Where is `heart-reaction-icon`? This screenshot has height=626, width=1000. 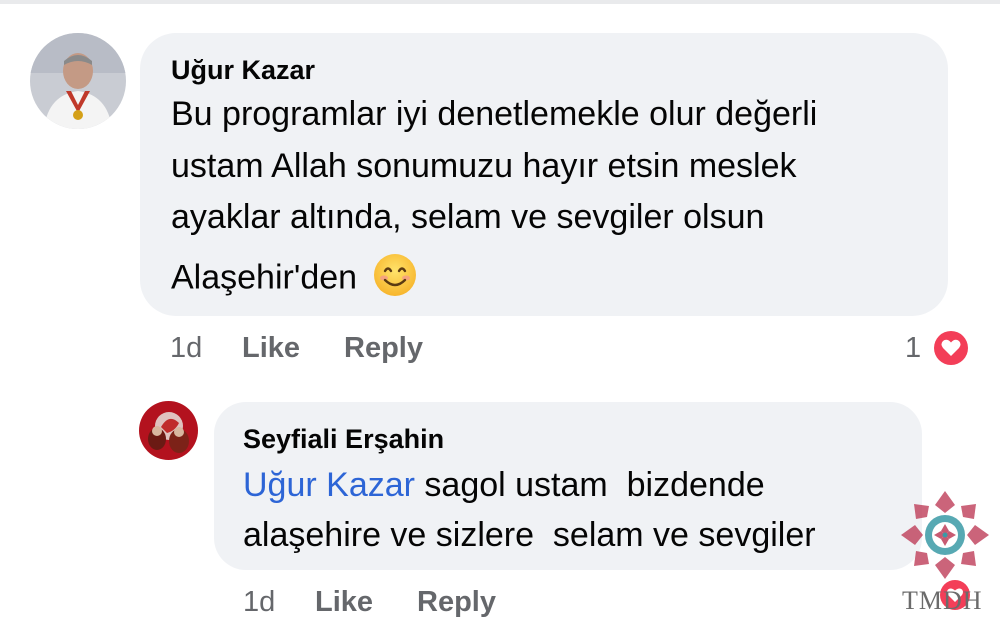
heart-reaction-icon is located at coordinates (951, 348).